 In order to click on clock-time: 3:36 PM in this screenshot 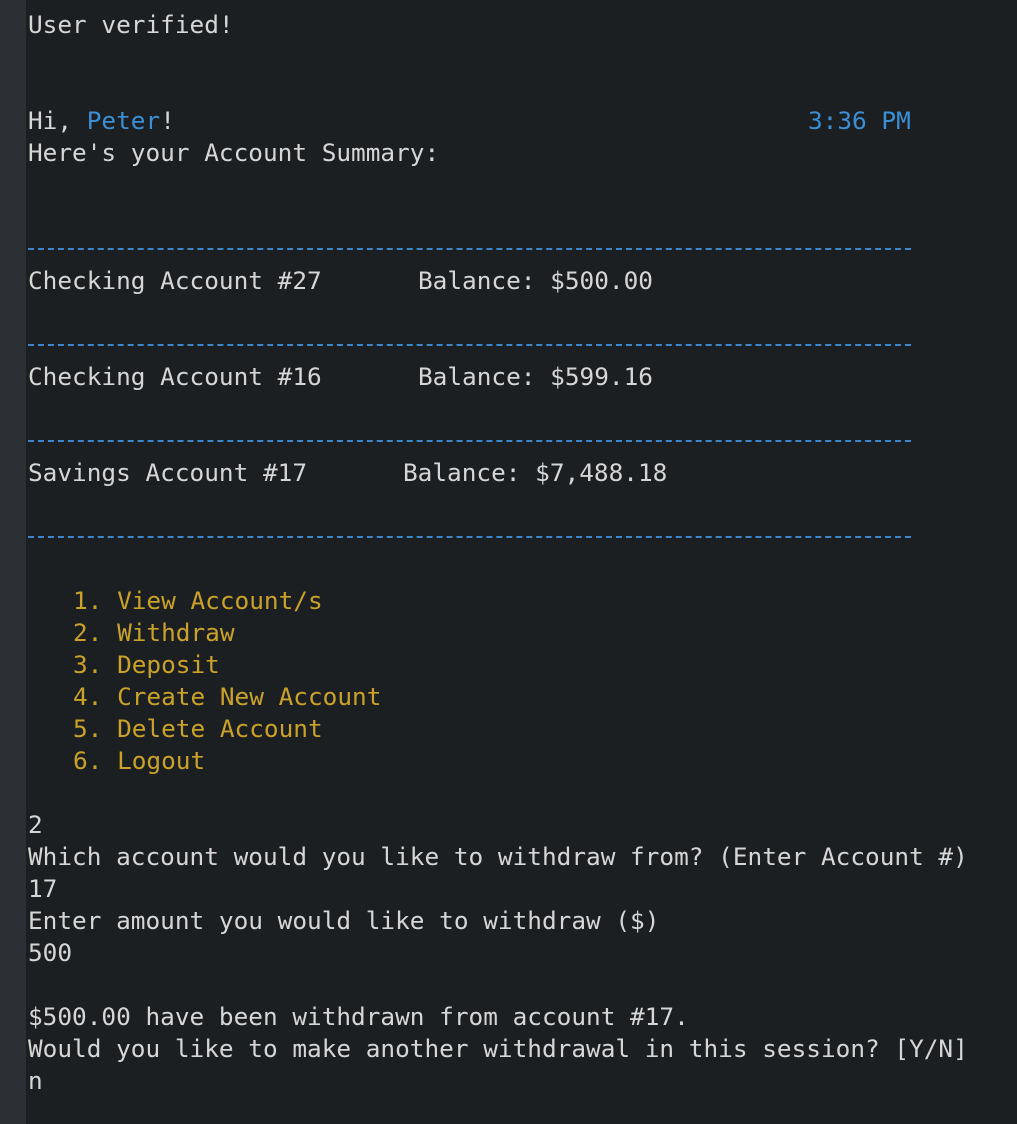, I will do `click(859, 120)`.